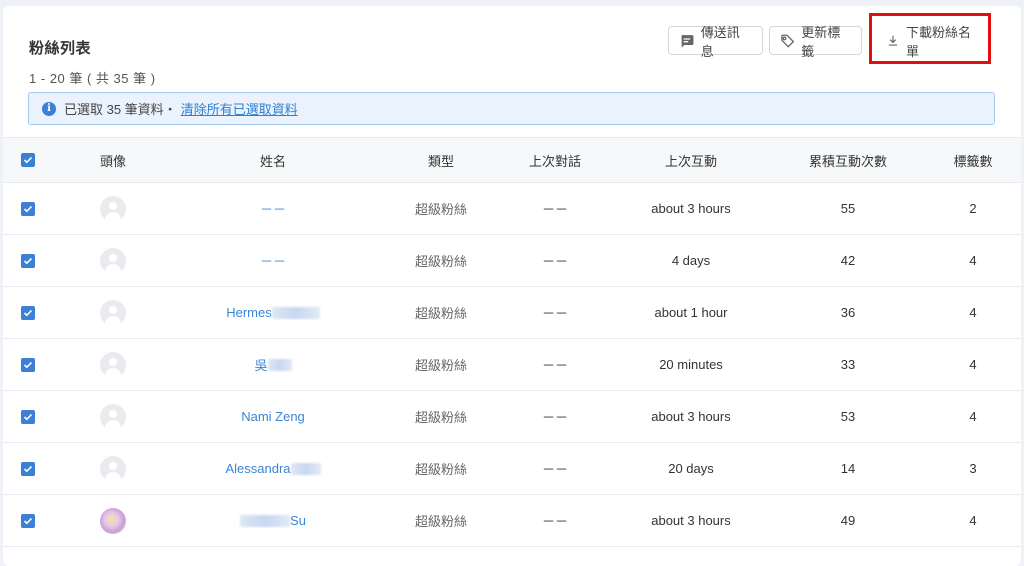 This screenshot has width=1024, height=566. I want to click on column-header-type: 類型, so click(440, 161).